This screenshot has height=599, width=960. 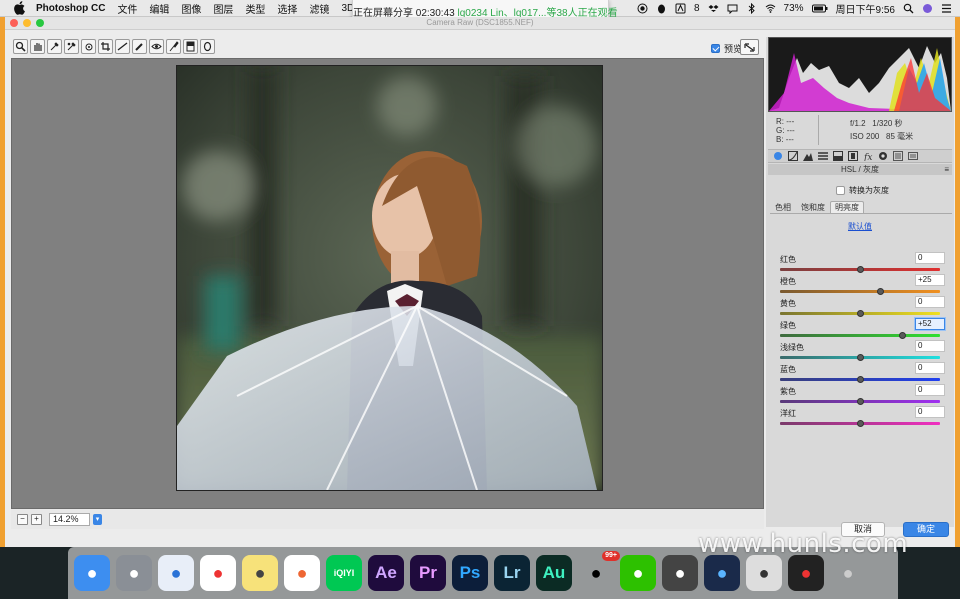 I want to click on battery-icon, so click(x=819, y=8).